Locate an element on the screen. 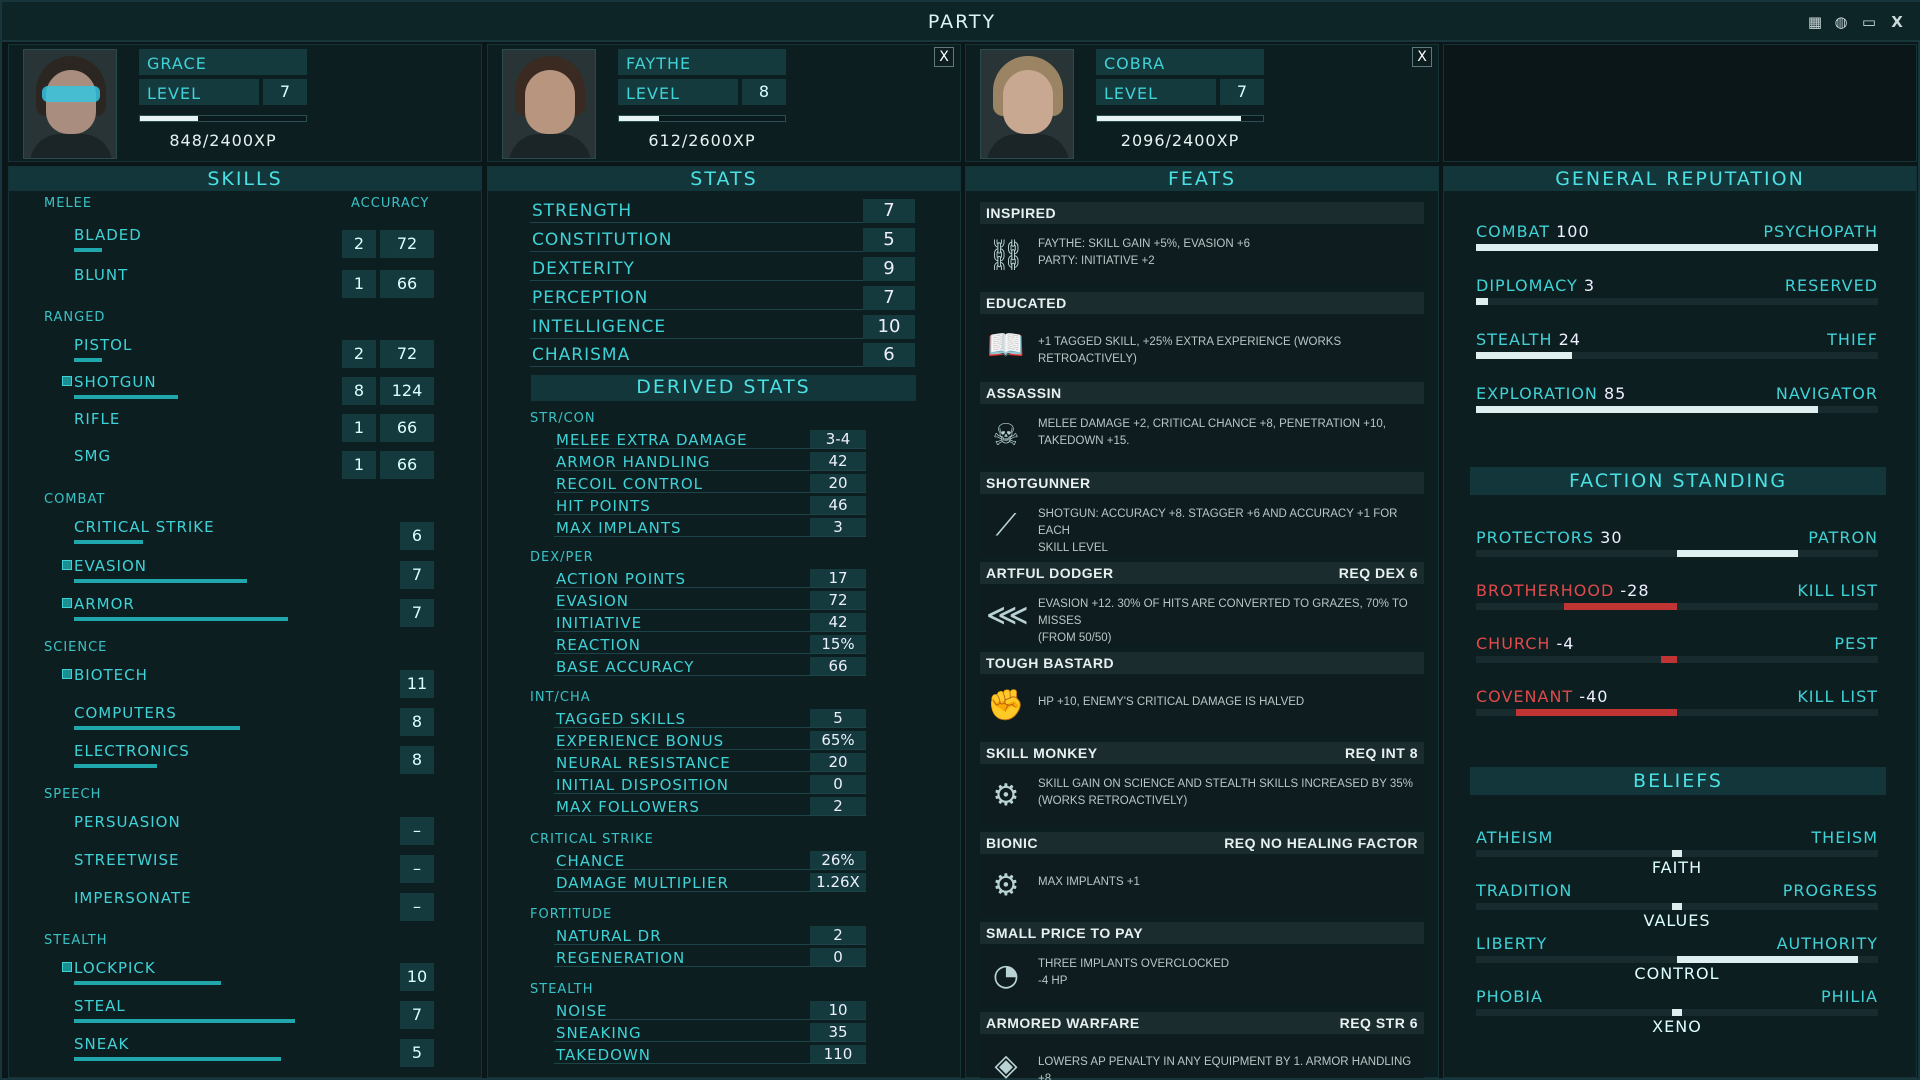 The height and width of the screenshot is (1080, 1920). derived-stat-row: SNEAKING 35 is located at coordinates (710, 1032).